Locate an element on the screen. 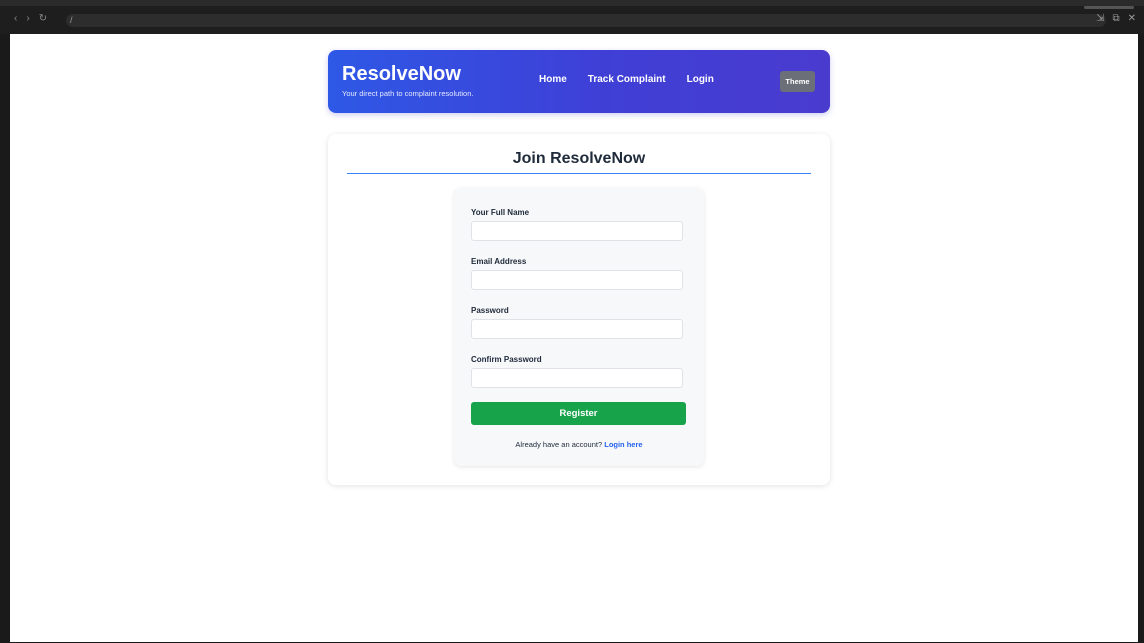  login-prompt: Already have an account? Login here is located at coordinates (579, 445).